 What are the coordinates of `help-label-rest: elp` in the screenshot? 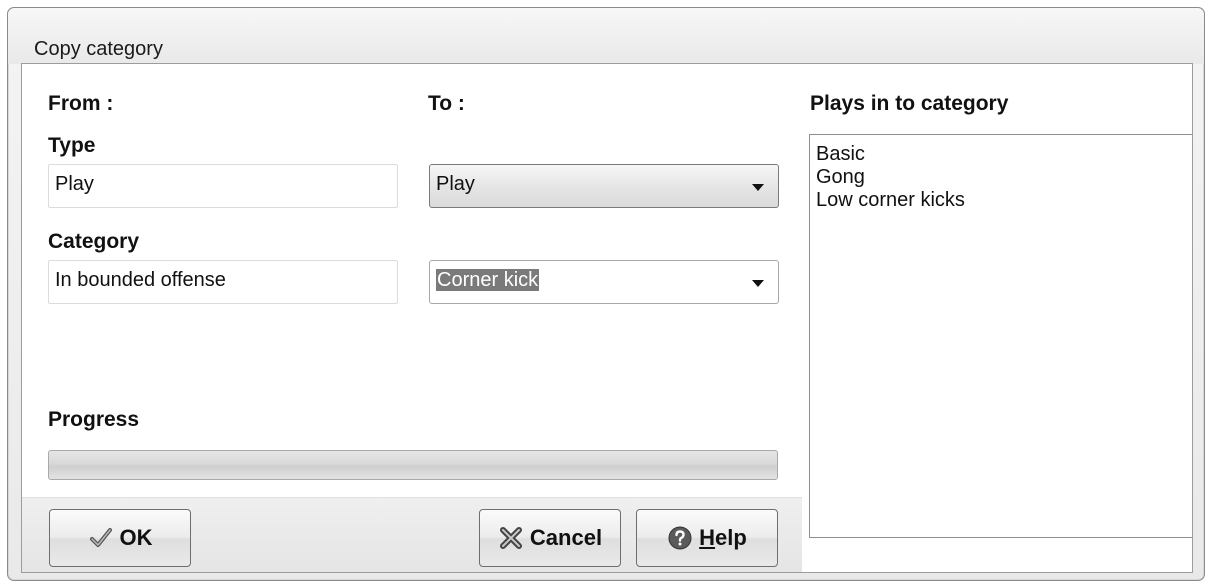 It's located at (731, 537).